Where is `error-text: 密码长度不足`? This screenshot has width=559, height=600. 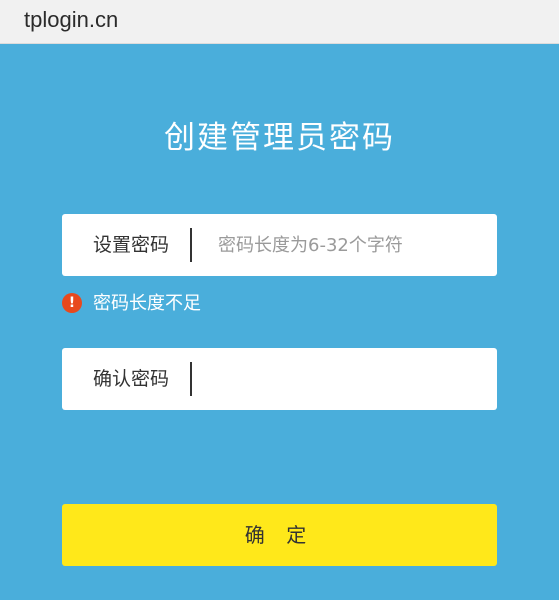 error-text: 密码长度不足 is located at coordinates (147, 303).